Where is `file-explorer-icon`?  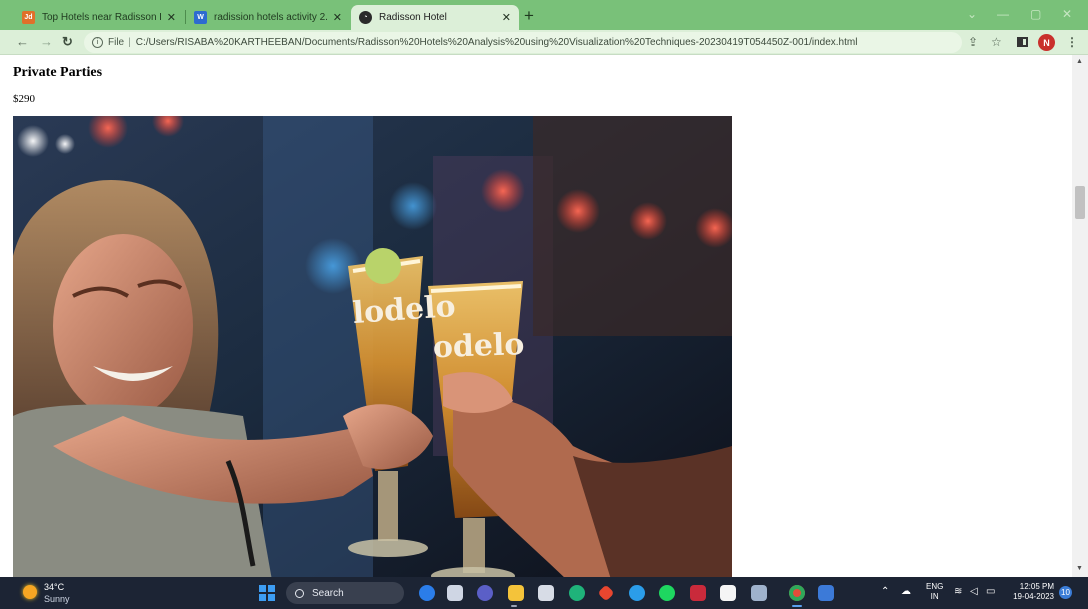
file-explorer-icon is located at coordinates (516, 593).